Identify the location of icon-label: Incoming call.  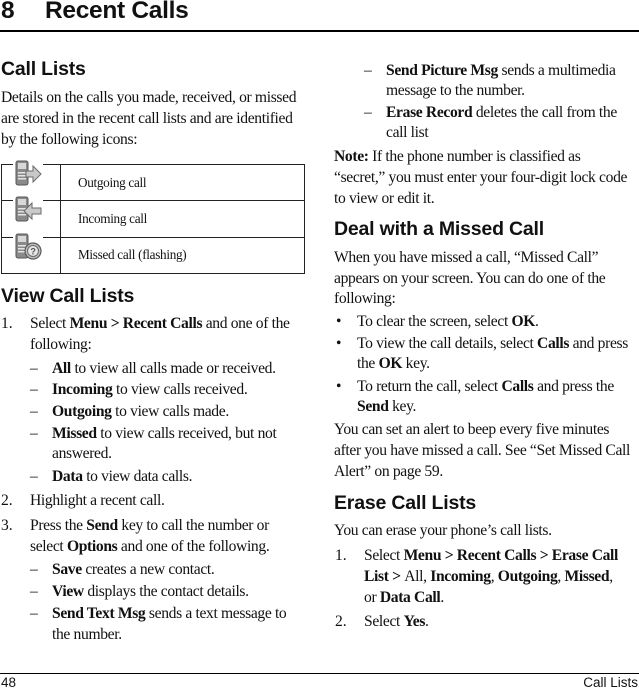
(182, 219).